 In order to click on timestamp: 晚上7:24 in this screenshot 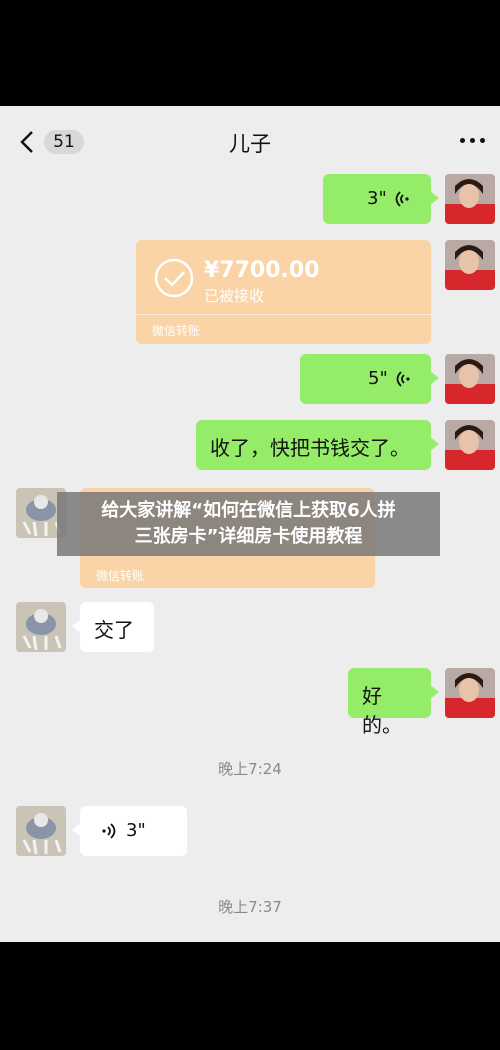, I will do `click(250, 769)`.